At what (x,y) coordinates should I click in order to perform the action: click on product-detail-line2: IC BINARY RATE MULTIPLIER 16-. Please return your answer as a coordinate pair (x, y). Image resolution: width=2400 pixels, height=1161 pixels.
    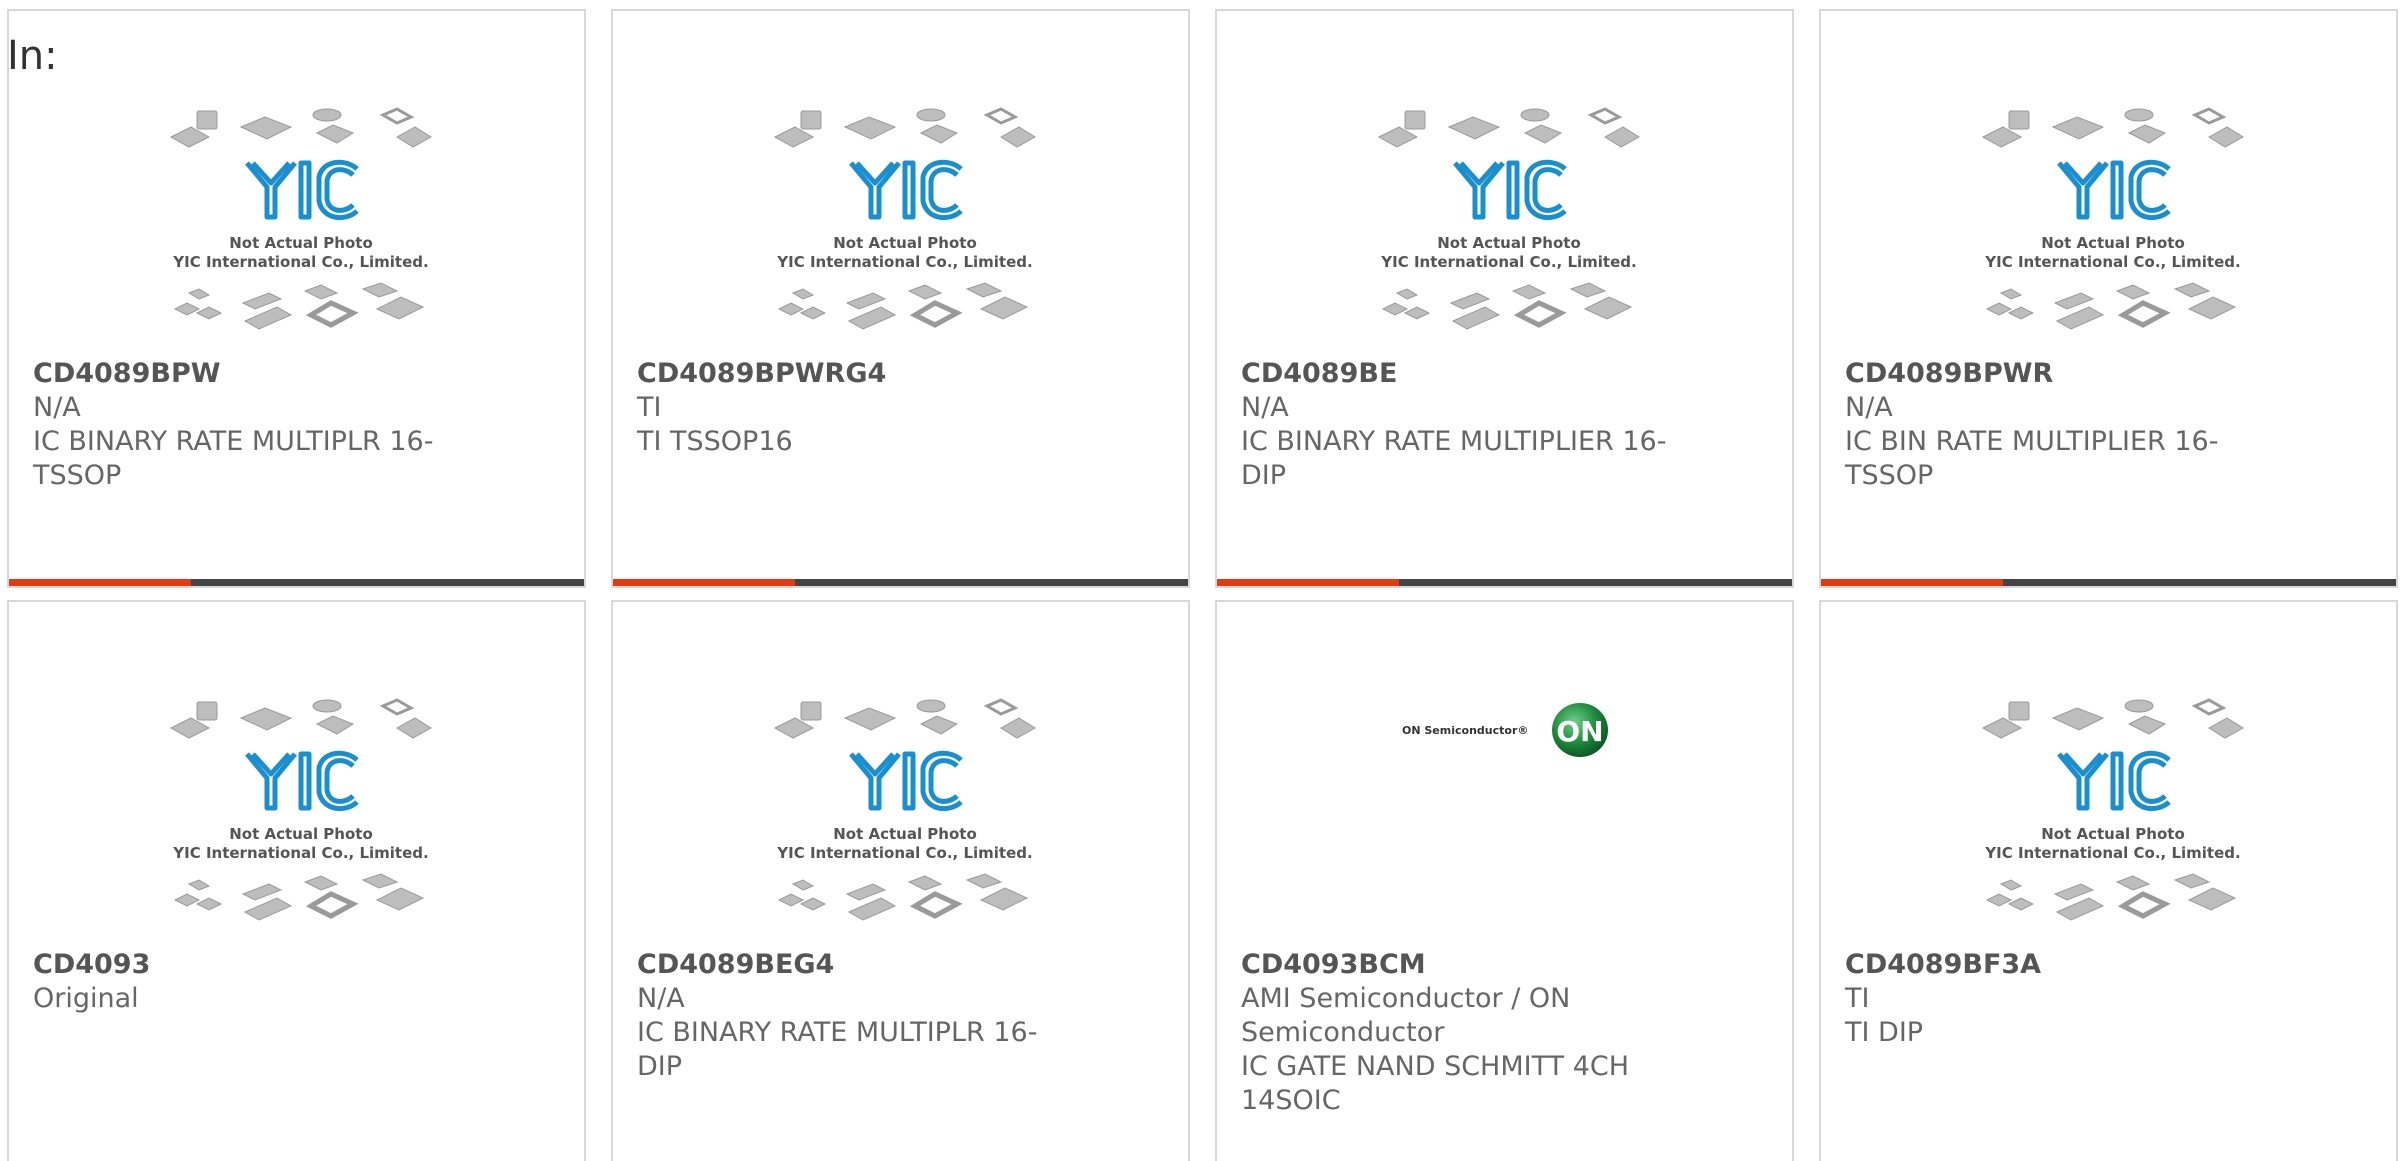
    Looking at the image, I should click on (1454, 441).